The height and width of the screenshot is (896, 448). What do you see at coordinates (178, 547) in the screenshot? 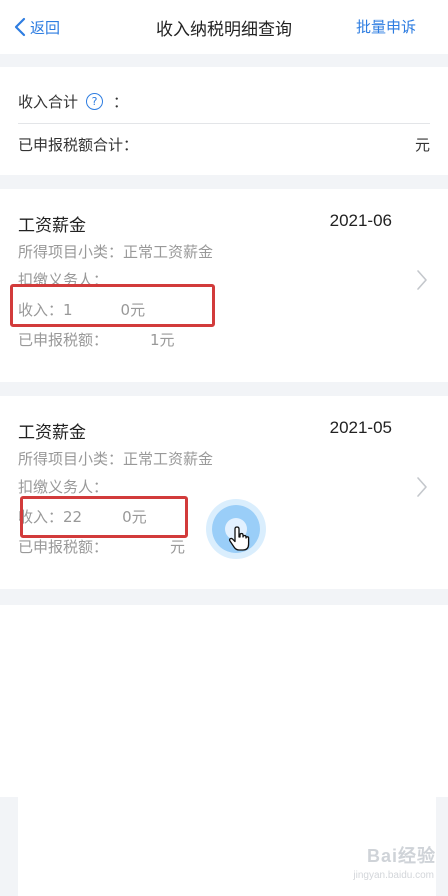
I see `record-tax-unit: 元` at bounding box center [178, 547].